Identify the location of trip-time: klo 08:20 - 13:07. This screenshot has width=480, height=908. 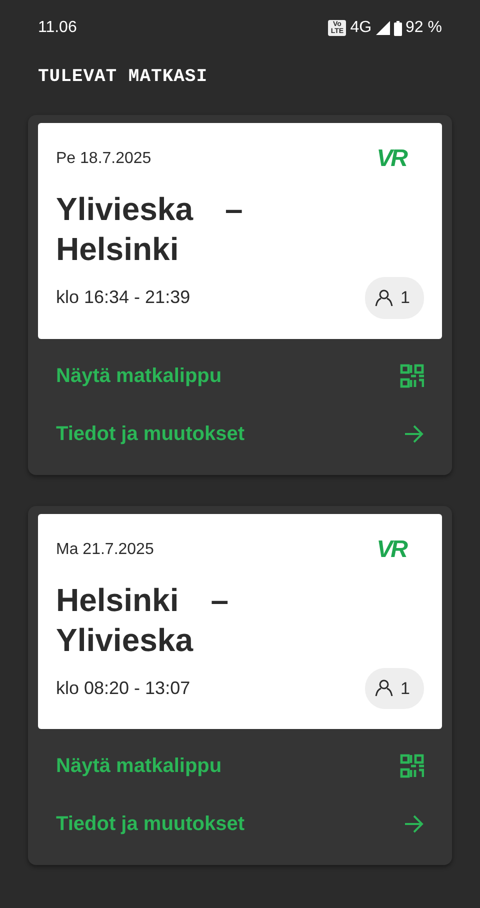
(123, 688).